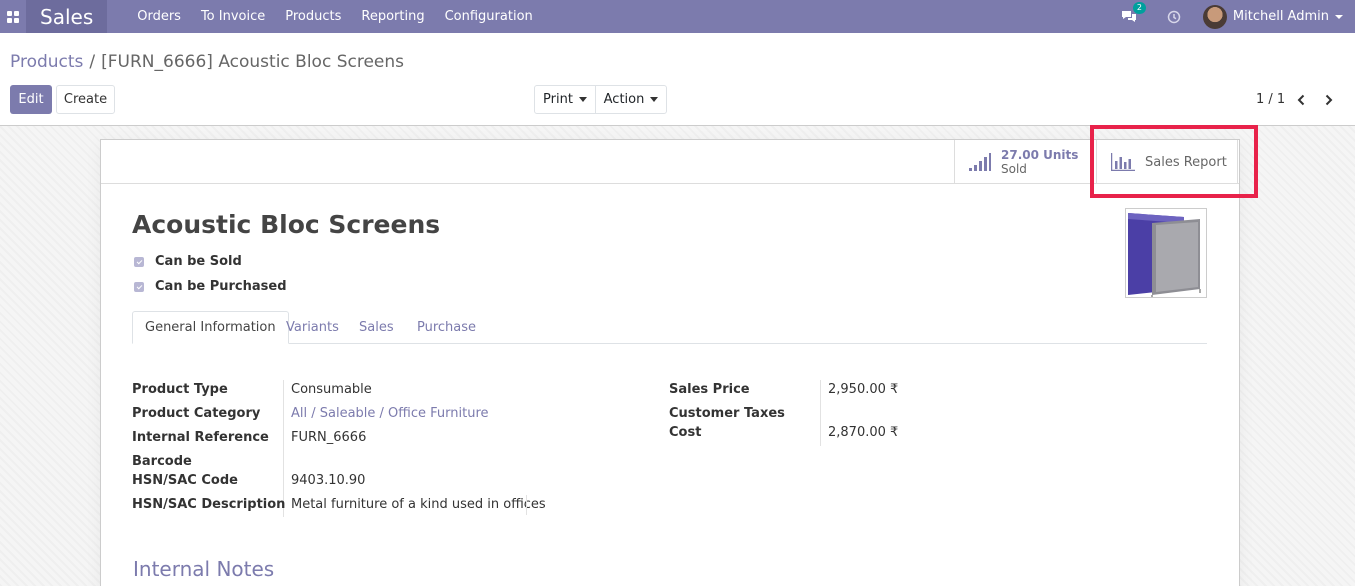 The image size is (1355, 586). Describe the element at coordinates (1040, 155) in the screenshot. I see `units-sold-value: 27.00 Units` at that location.